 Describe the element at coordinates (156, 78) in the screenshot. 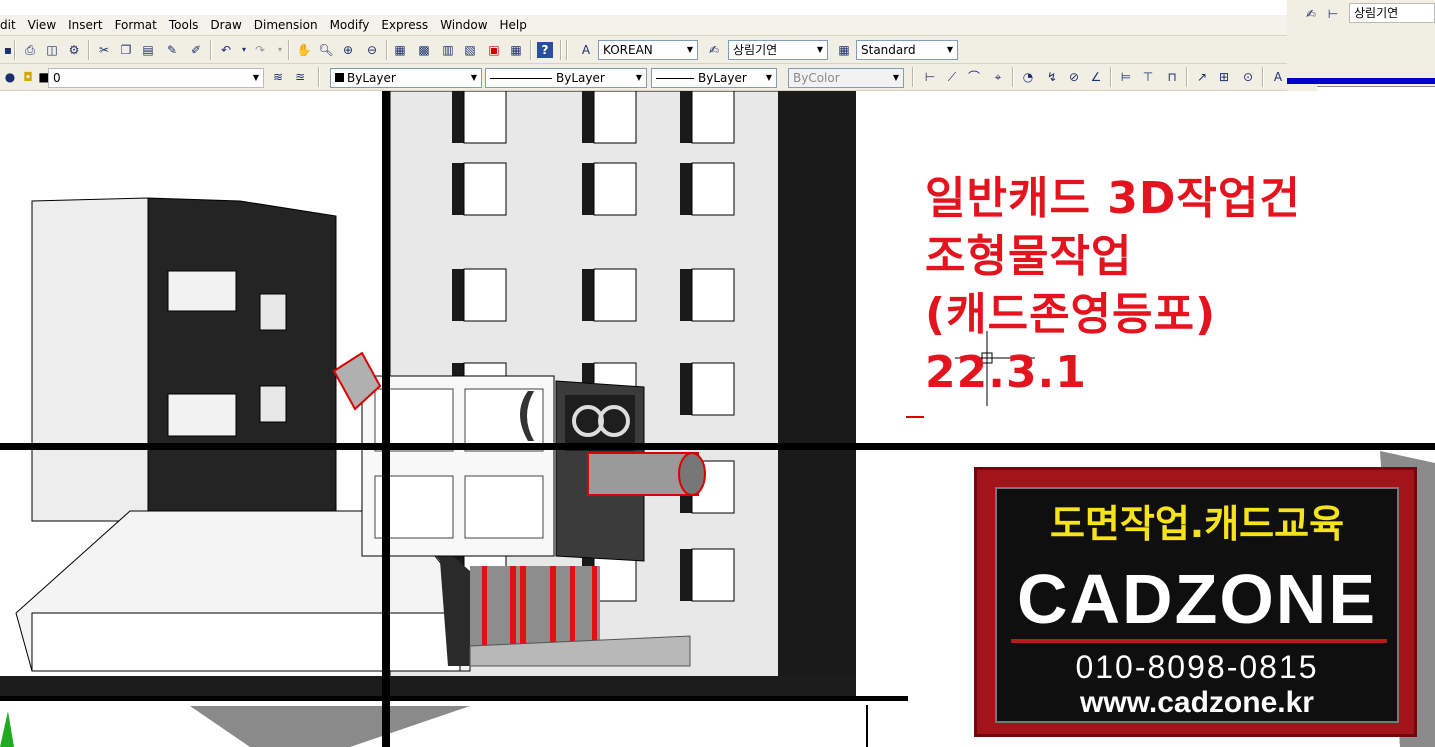

I see `layer-select: 0 ▼` at that location.